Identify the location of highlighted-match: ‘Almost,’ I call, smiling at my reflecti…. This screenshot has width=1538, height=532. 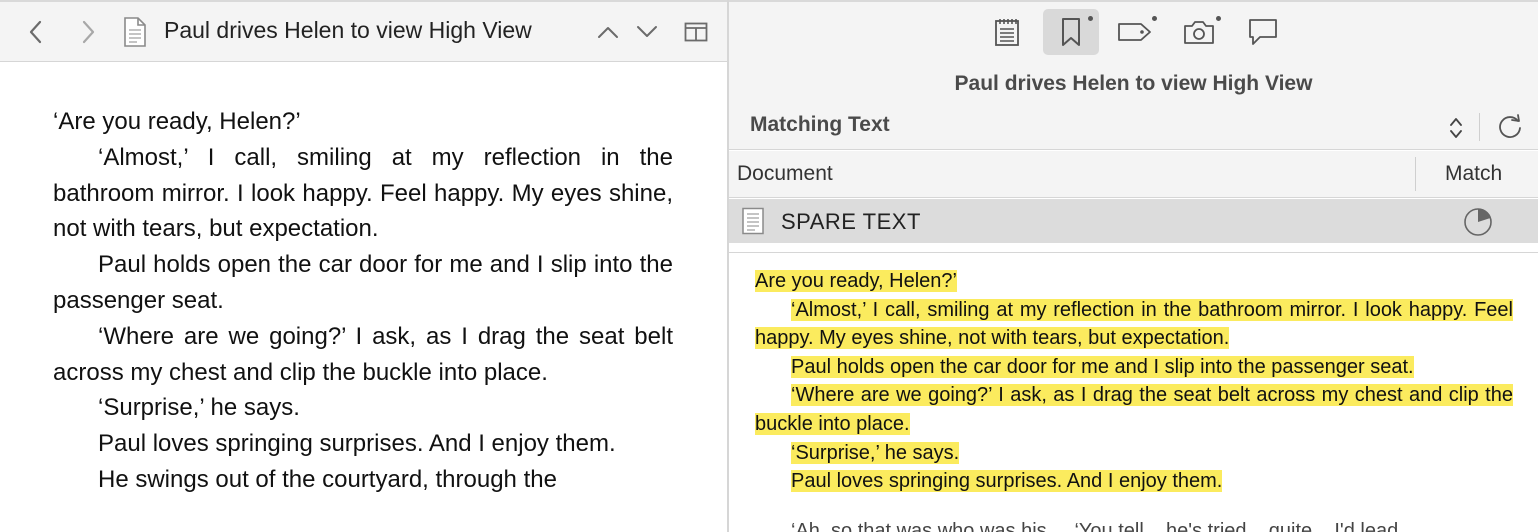
(1134, 324).